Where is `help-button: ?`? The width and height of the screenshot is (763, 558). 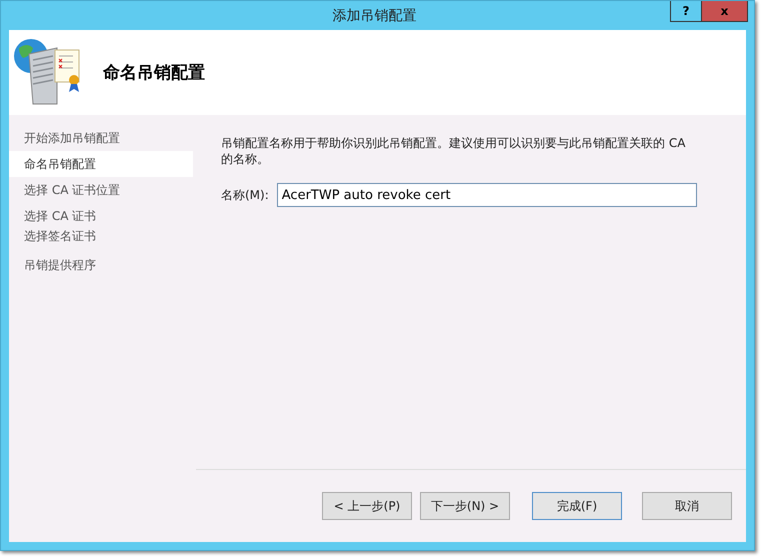
help-button: ? is located at coordinates (686, 11).